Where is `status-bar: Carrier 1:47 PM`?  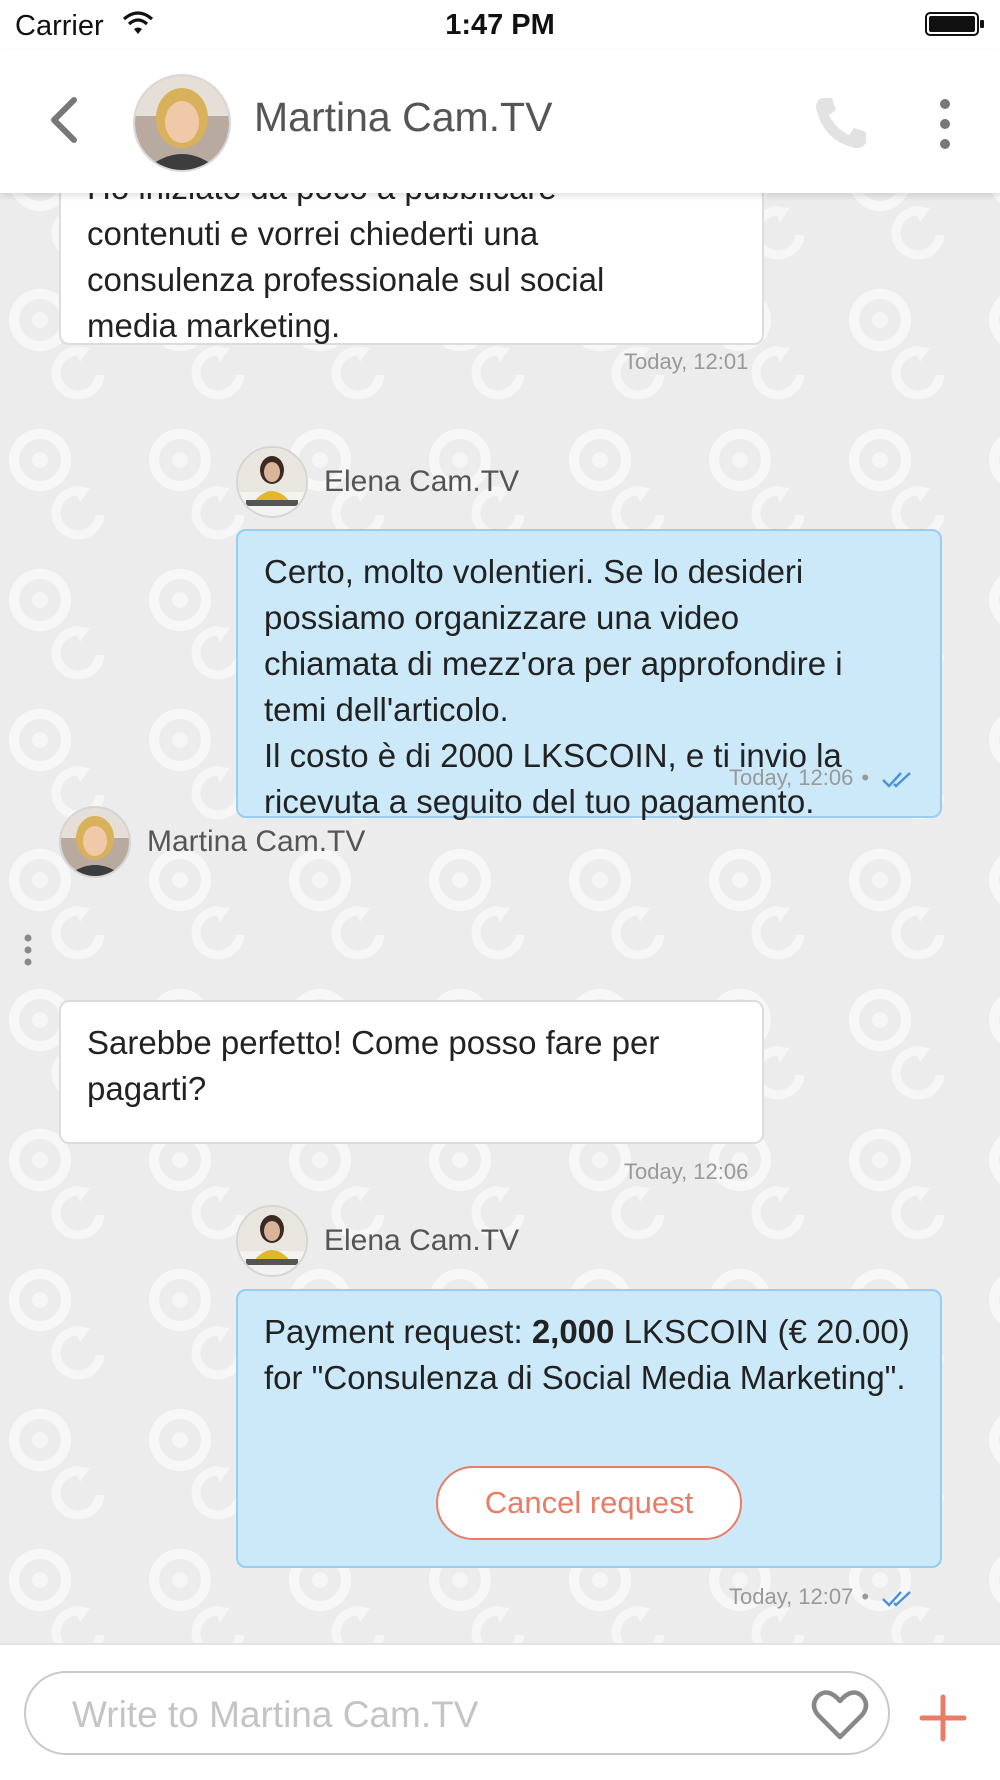 status-bar: Carrier 1:47 PM is located at coordinates (500, 25).